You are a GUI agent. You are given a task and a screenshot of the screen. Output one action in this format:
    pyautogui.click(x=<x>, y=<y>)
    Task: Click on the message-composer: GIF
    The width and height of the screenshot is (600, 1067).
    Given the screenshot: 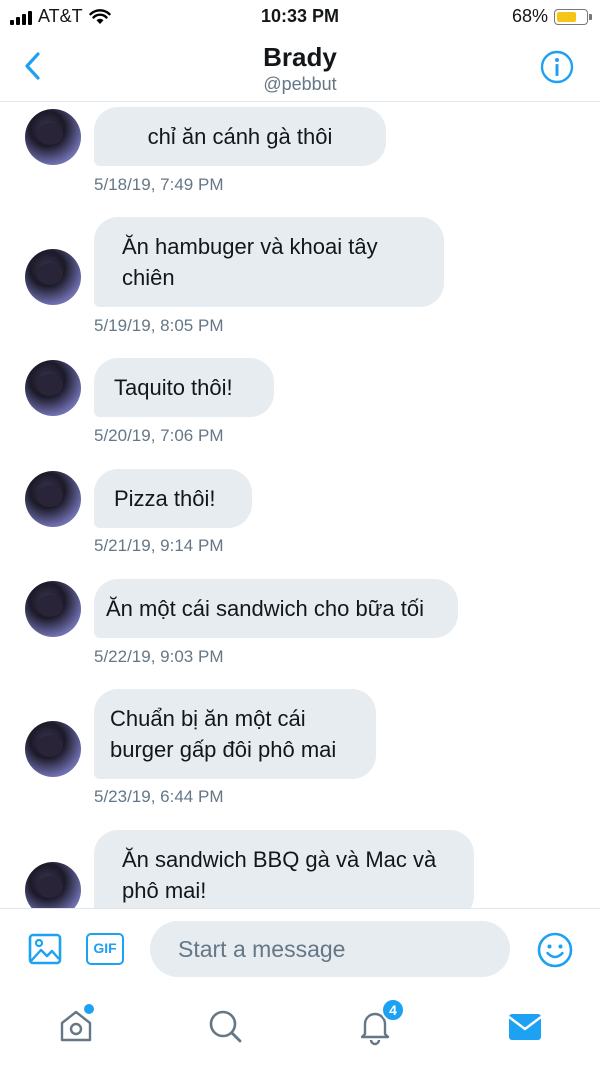 What is the action you would take?
    pyautogui.click(x=300, y=949)
    